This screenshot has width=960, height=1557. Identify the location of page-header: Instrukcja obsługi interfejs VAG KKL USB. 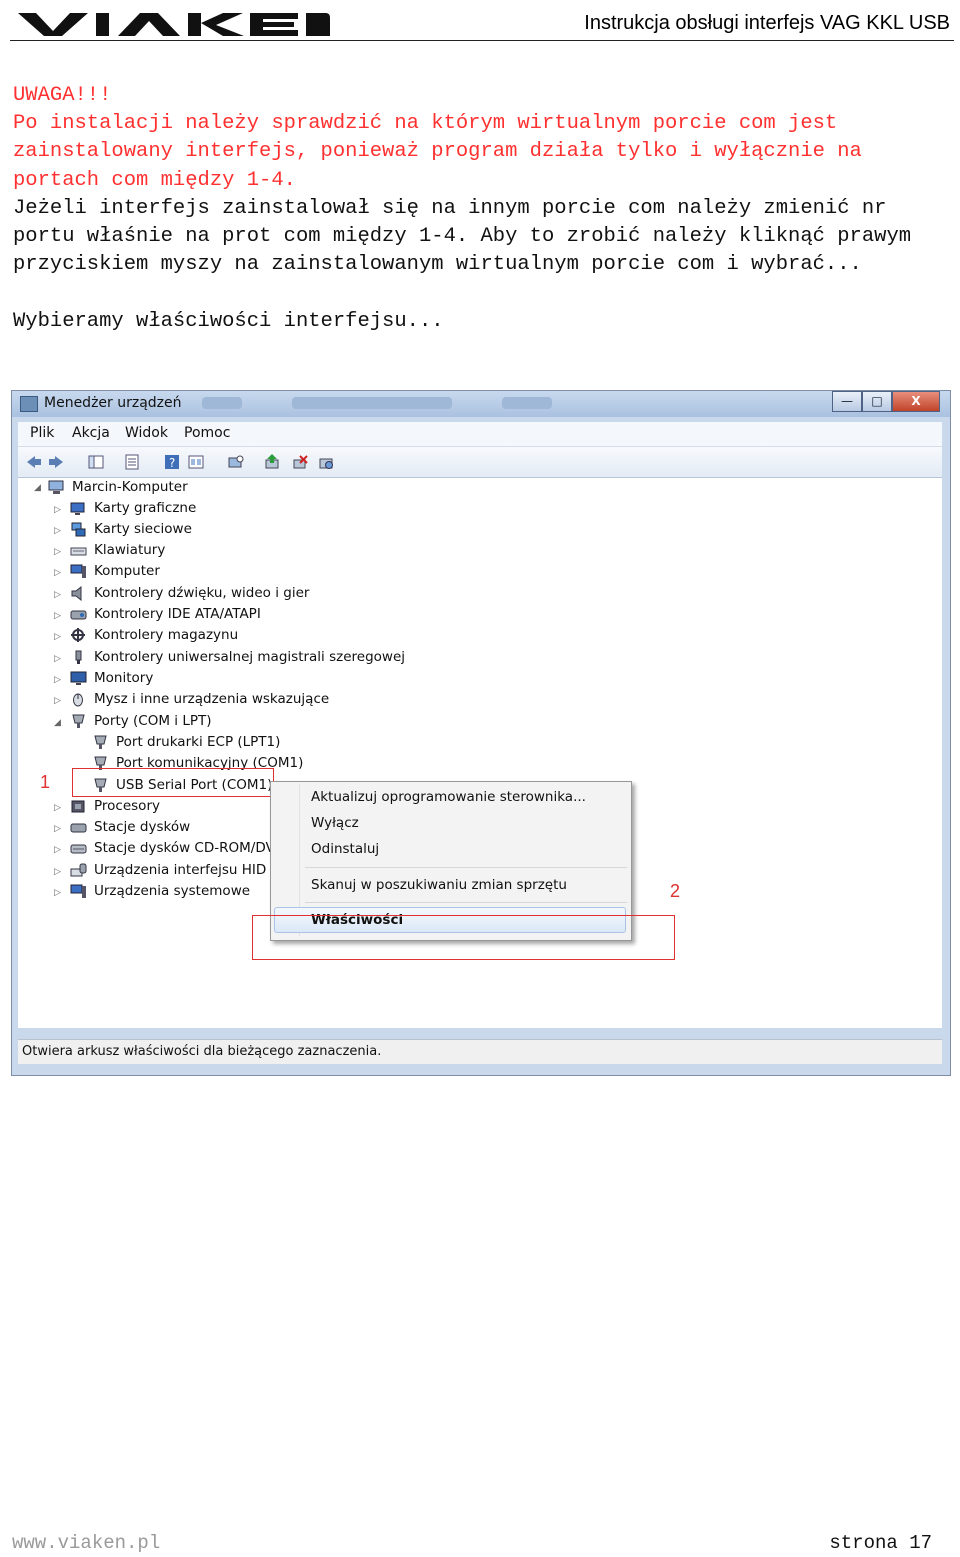
(482, 23).